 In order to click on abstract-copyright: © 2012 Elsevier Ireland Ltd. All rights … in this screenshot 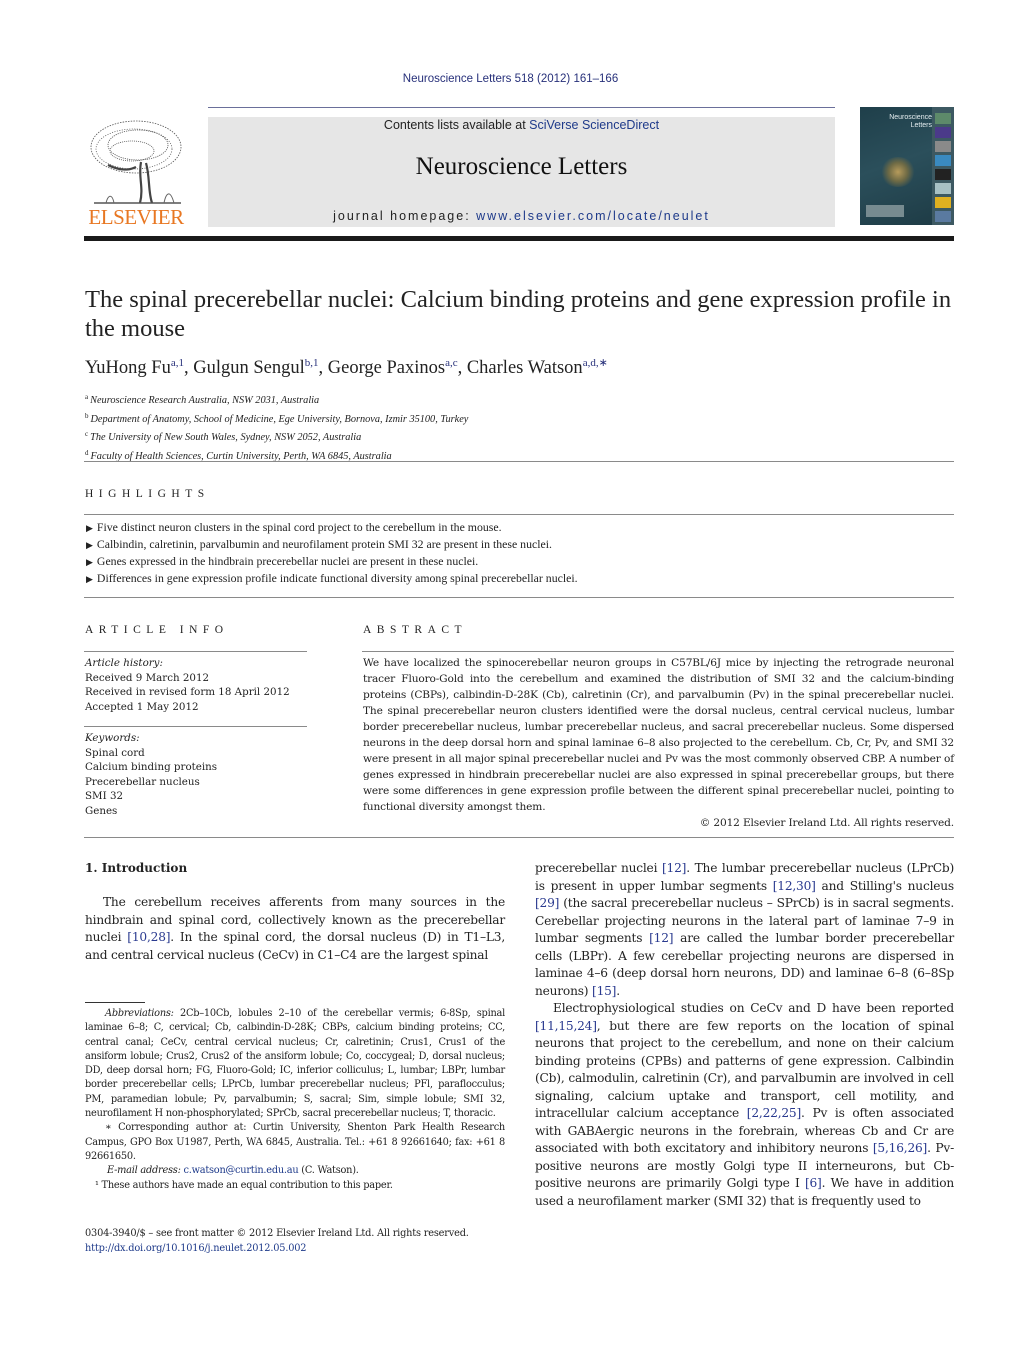, I will do `click(826, 823)`.